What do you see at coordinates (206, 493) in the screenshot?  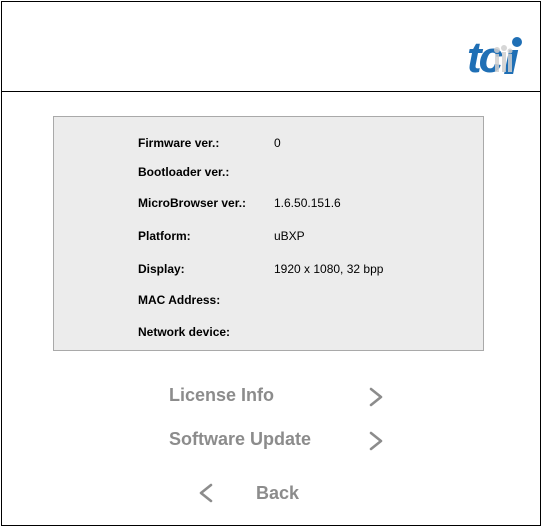 I see `chevron-left-icon` at bounding box center [206, 493].